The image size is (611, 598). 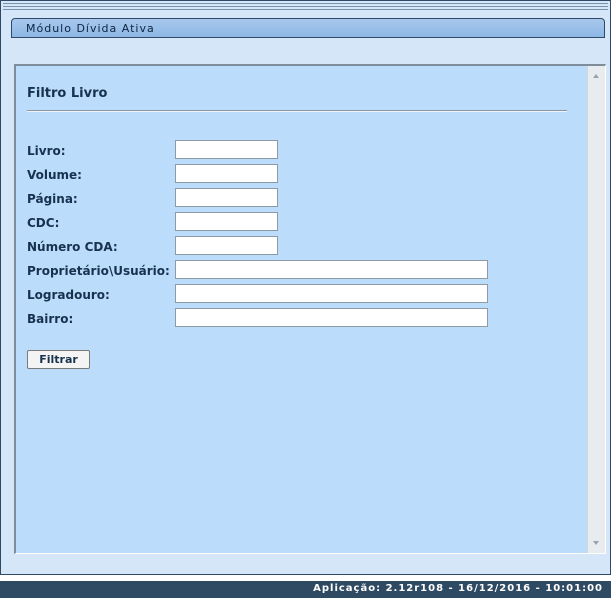 I want to click on cdc-label: CDC:, so click(x=43, y=223).